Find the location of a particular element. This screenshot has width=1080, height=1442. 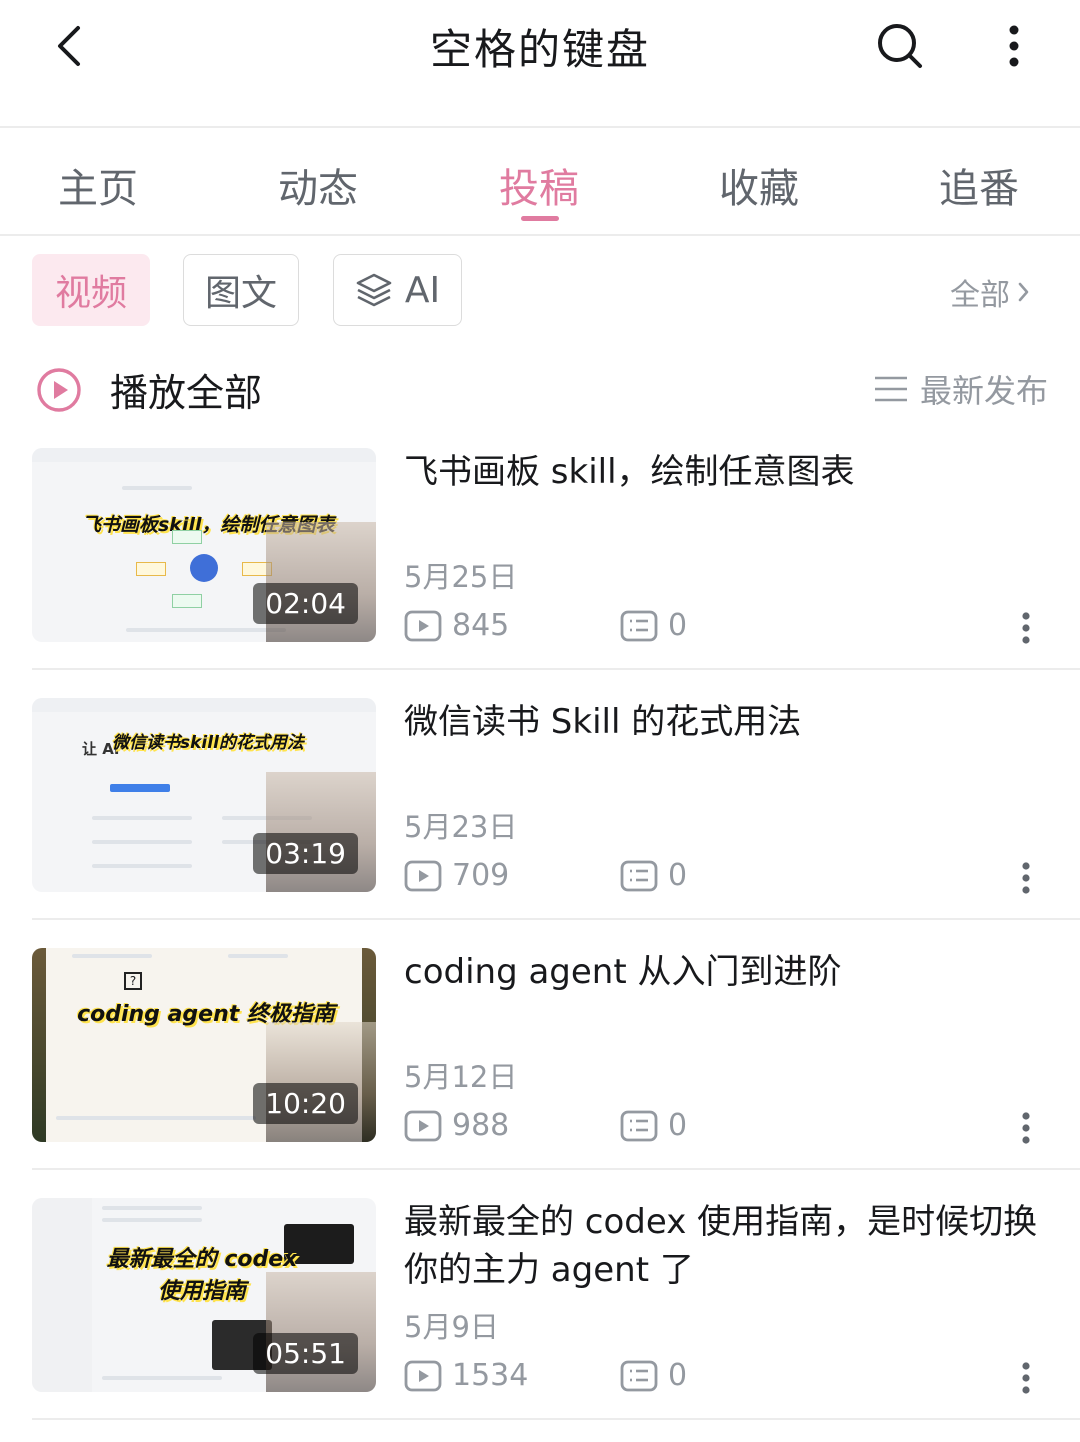

sort-selector: 最新发布 is located at coordinates (961, 389).